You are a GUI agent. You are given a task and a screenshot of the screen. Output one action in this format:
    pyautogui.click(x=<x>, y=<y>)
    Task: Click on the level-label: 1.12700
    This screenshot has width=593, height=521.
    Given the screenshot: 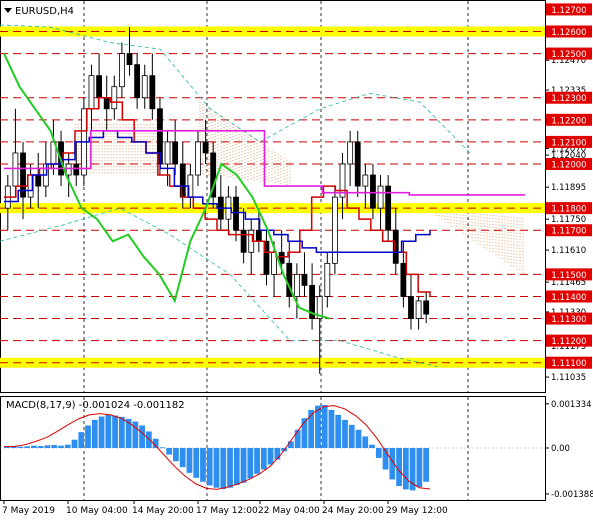 What is the action you would take?
    pyautogui.click(x=568, y=11)
    